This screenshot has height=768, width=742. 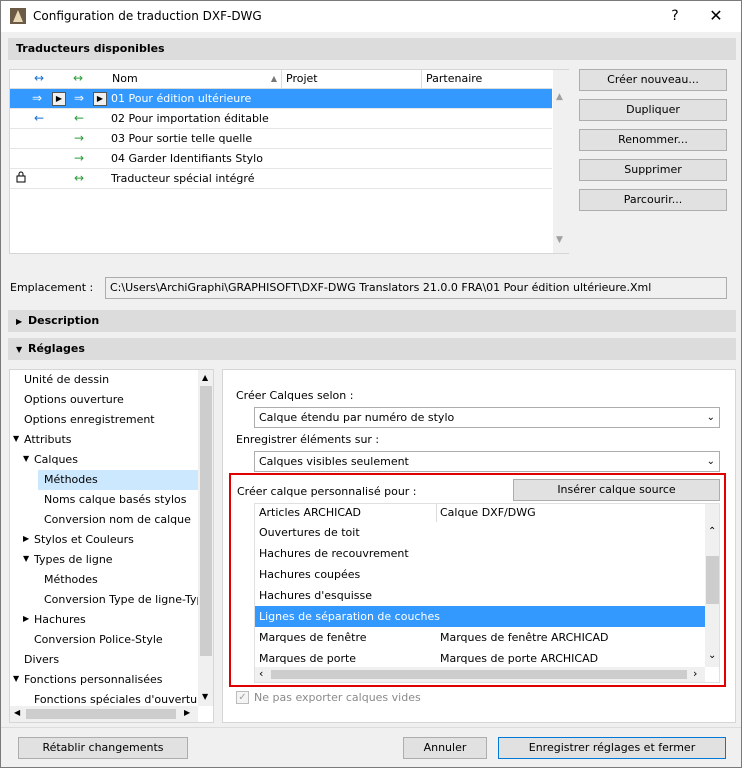 I want to click on sort-ascending-icon: ▲, so click(x=273, y=78).